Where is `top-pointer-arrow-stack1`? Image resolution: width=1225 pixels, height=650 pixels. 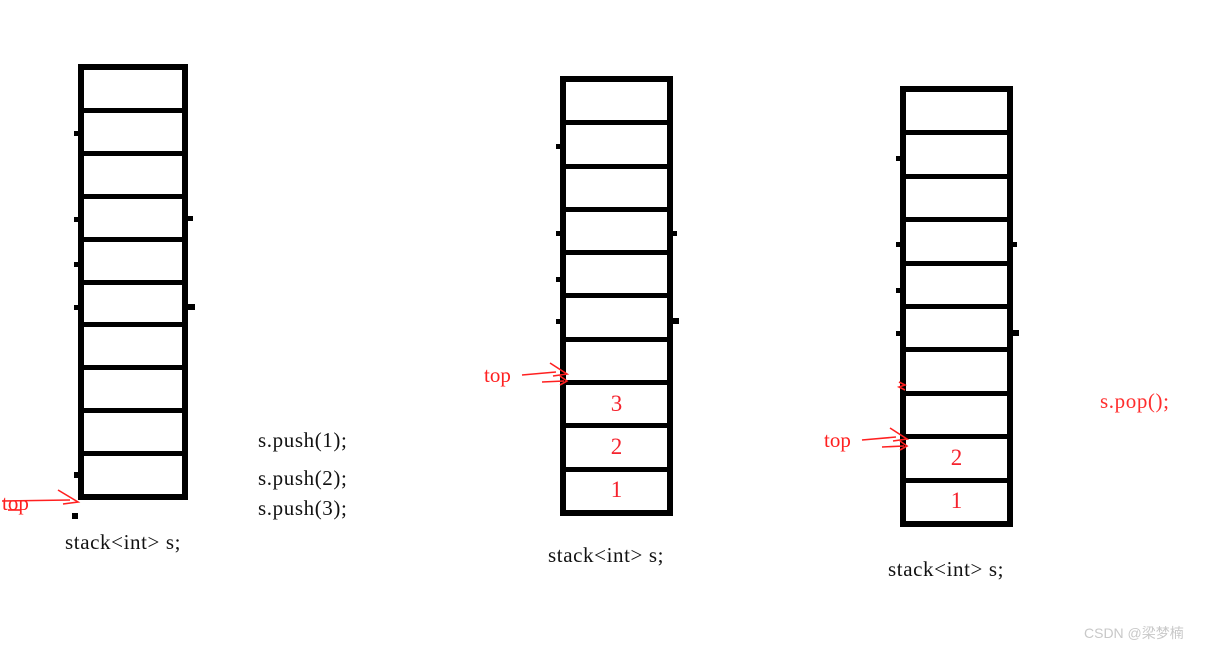
top-pointer-arrow-stack1 is located at coordinates (41, 500).